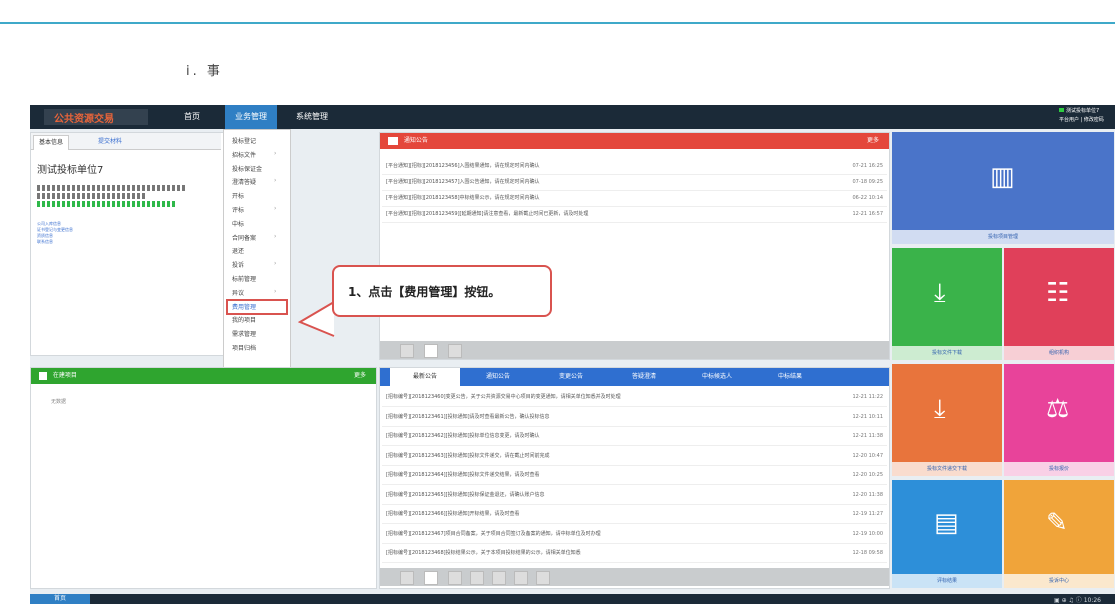 This screenshot has width=1115, height=604. I want to click on message-row-time: 12-20 11:38, so click(867, 494).